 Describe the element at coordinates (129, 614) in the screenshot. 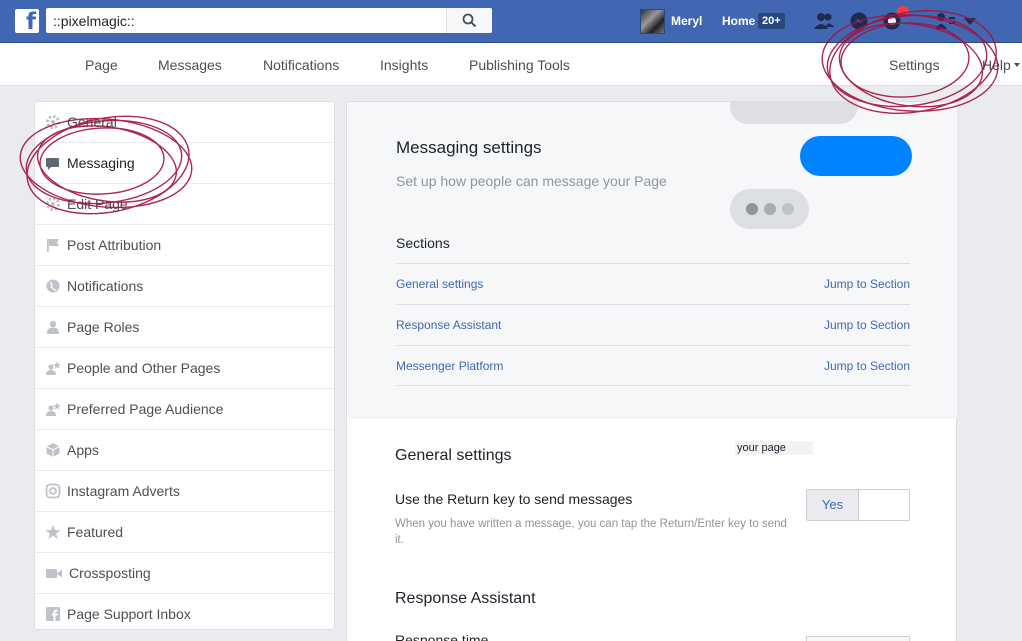

I see `sidebar-item-label: Page Support Inbox` at that location.